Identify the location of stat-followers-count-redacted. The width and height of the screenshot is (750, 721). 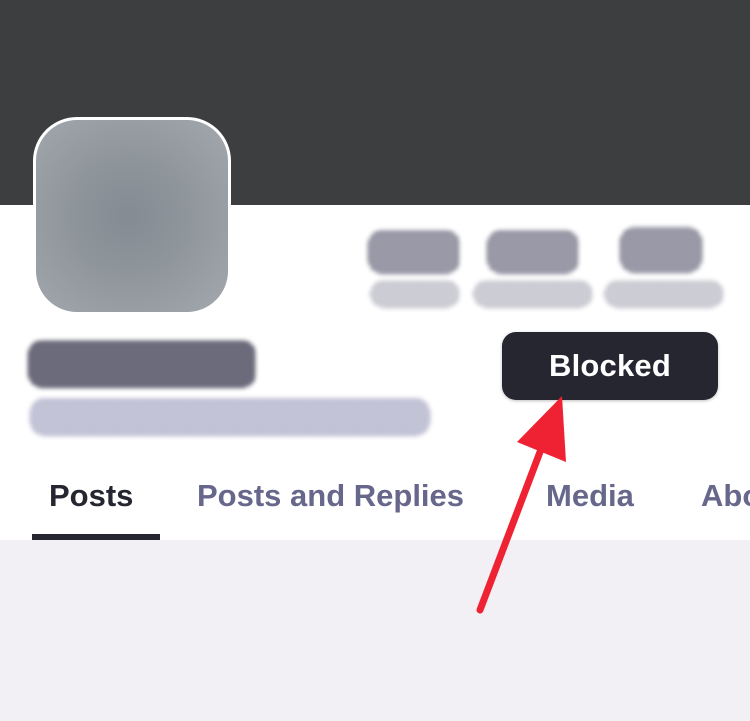
(414, 252).